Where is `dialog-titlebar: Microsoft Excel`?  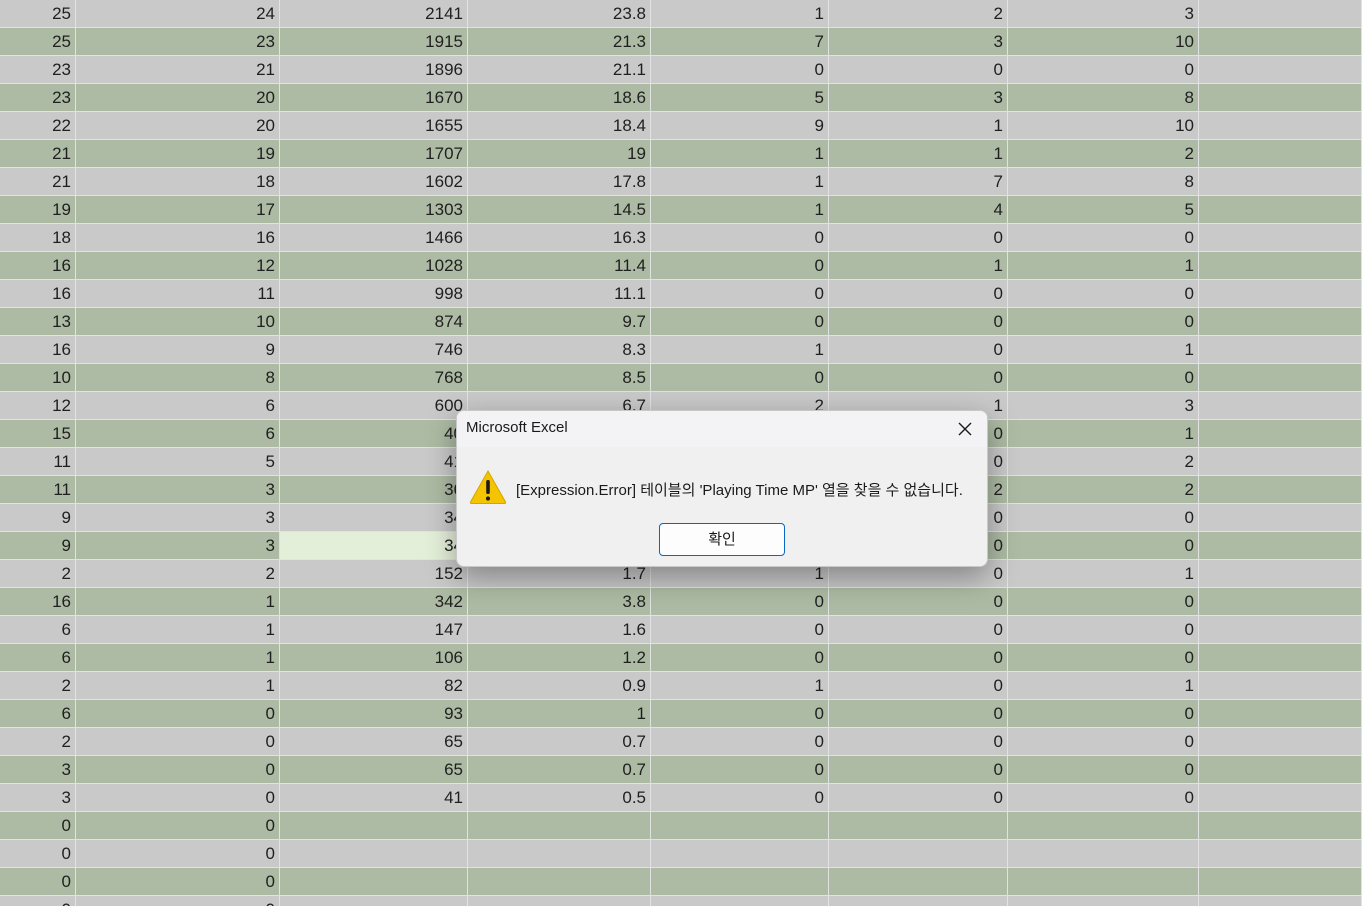
dialog-titlebar: Microsoft Excel is located at coordinates (722, 429).